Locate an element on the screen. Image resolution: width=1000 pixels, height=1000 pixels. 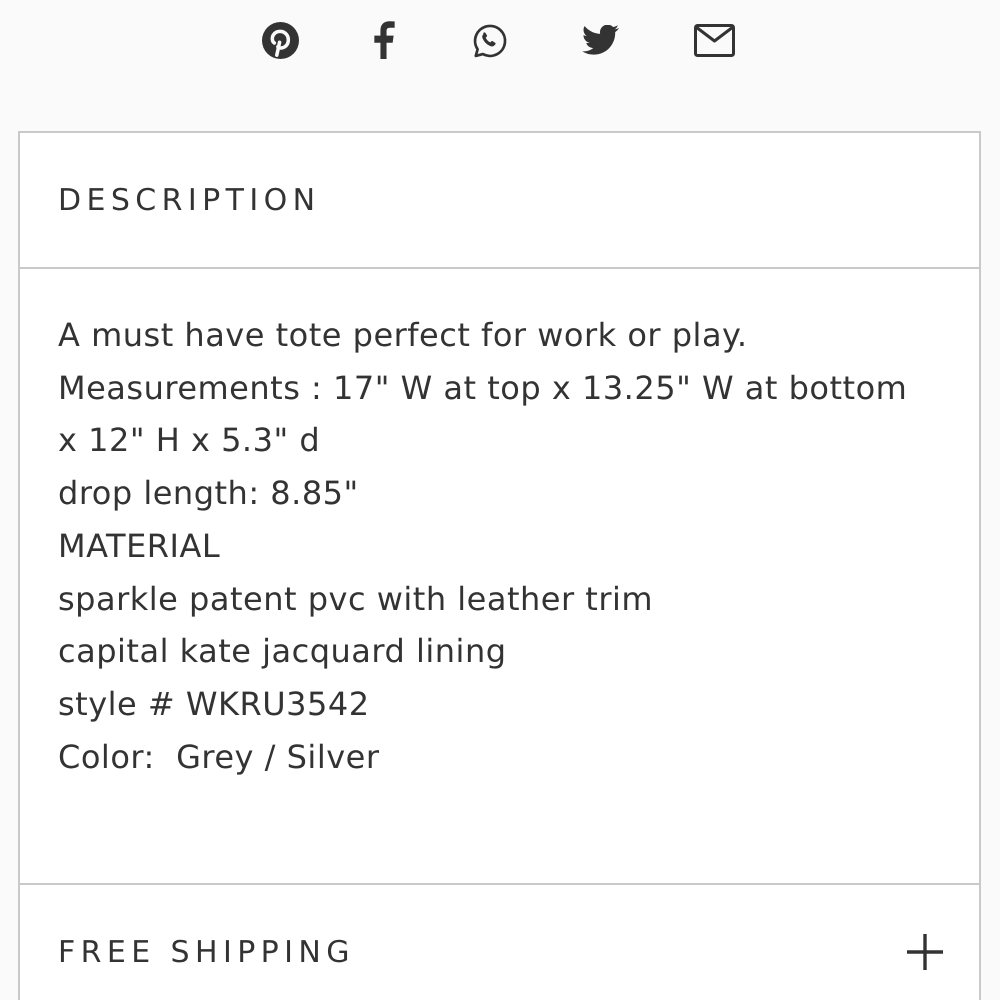
description-line: style # WKRU3542 is located at coordinates (214, 704).